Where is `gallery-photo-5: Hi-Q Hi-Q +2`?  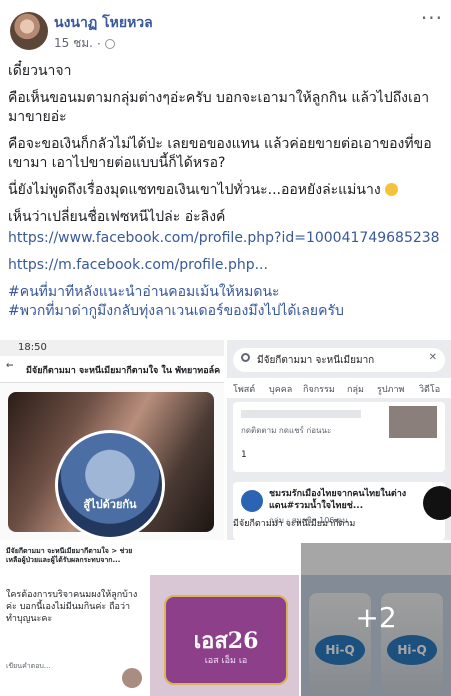
gallery-photo-5: Hi-Q Hi-Q +2 is located at coordinates (376, 619).